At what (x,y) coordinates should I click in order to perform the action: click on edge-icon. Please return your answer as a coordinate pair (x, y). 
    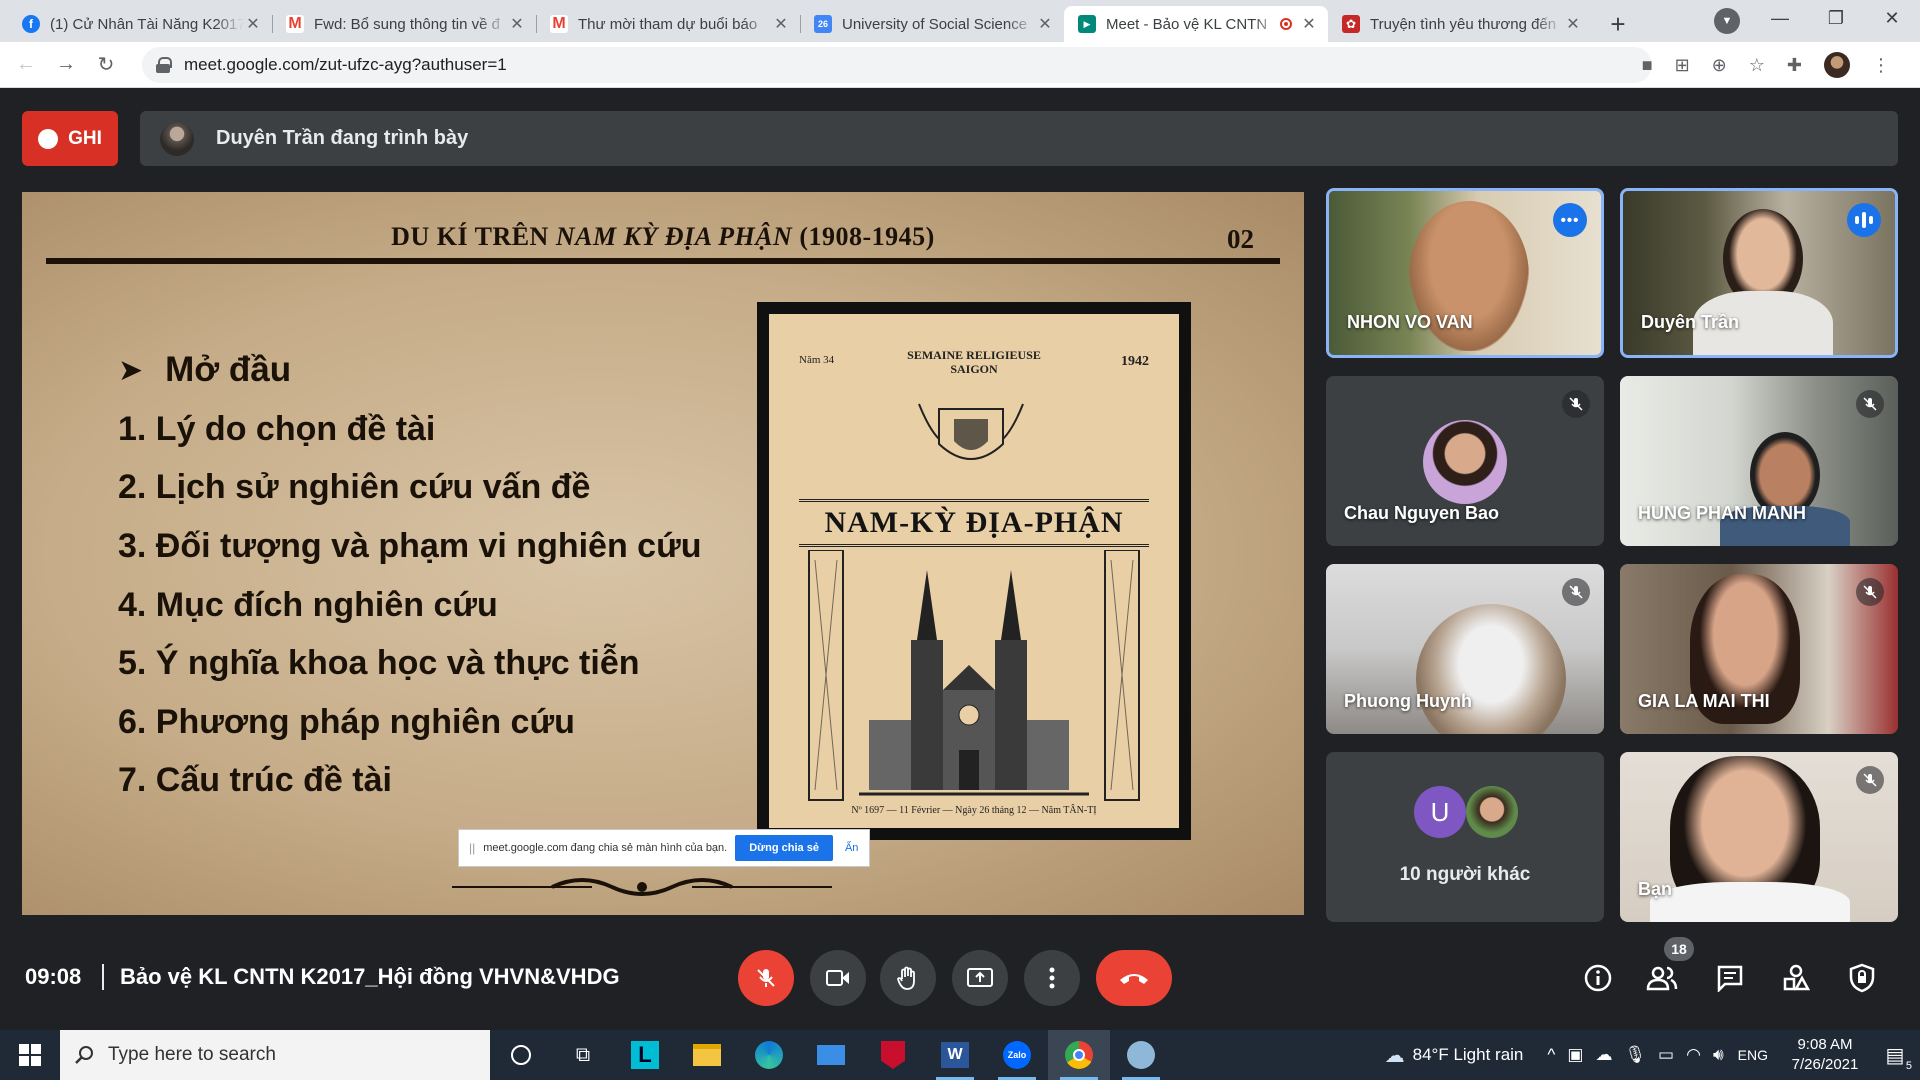
    Looking at the image, I should click on (769, 1055).